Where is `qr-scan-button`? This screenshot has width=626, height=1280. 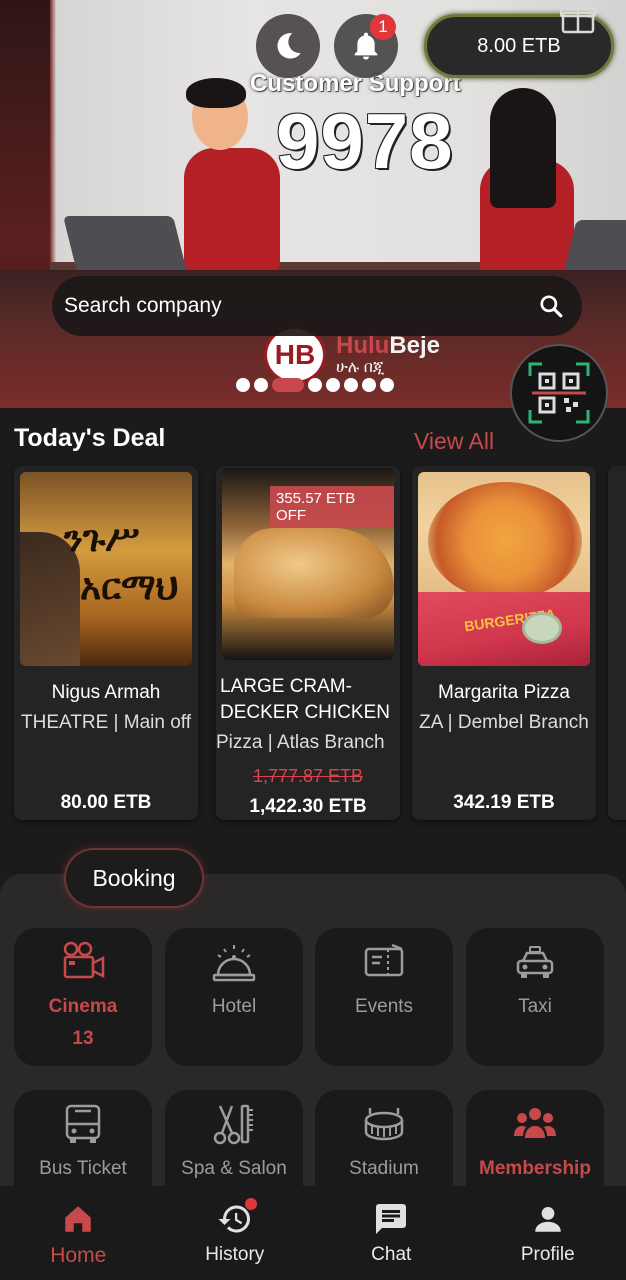
qr-scan-button is located at coordinates (559, 393).